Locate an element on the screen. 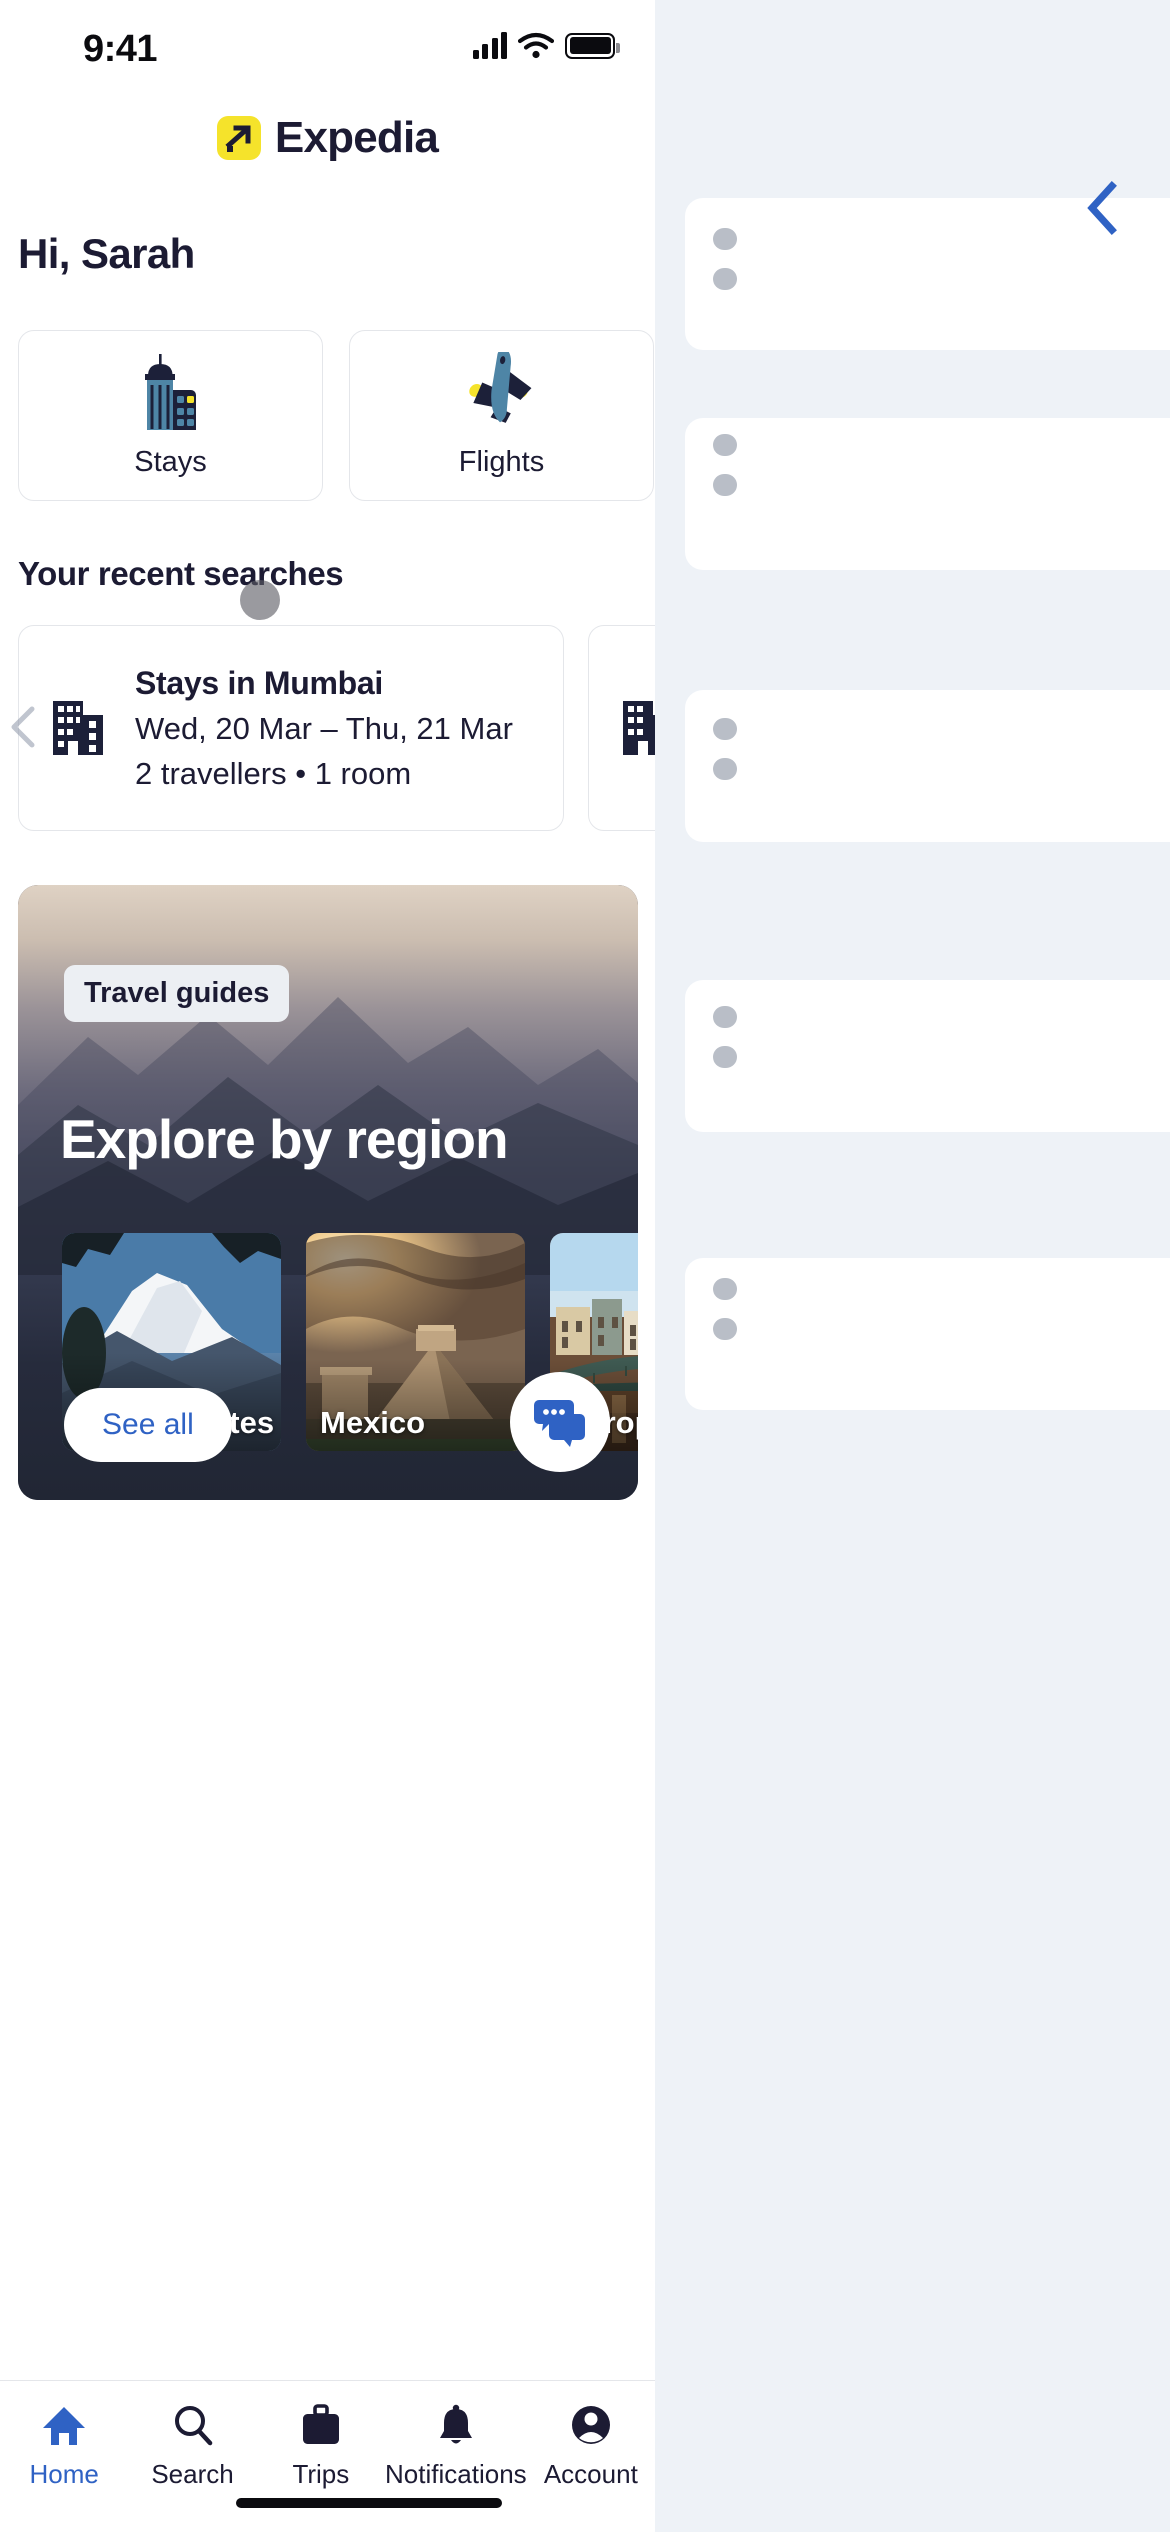 This screenshot has width=1170, height=2532. tab-label: Trips is located at coordinates (321, 2474).